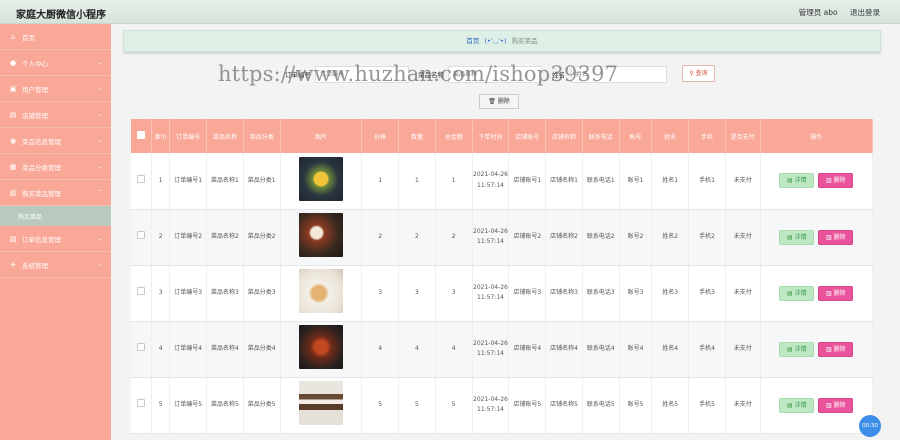  Describe the element at coordinates (225, 293) in the screenshot. I see `table-cell: 菜品名称3` at that location.